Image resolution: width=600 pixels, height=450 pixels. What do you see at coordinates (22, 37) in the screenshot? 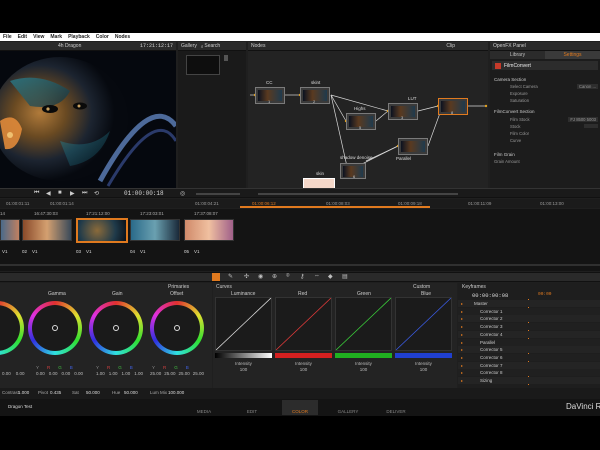
I see `menu-edit: Edit` at bounding box center [22, 37].